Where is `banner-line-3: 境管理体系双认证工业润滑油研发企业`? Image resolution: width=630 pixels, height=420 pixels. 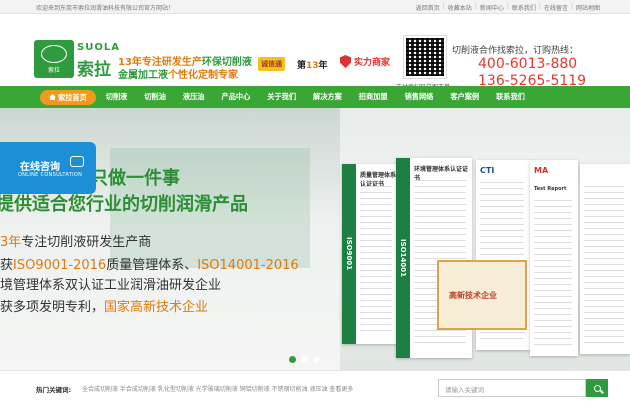 banner-line-3: 境管理体系双认证工业润滑油研发企业 is located at coordinates (111, 285).